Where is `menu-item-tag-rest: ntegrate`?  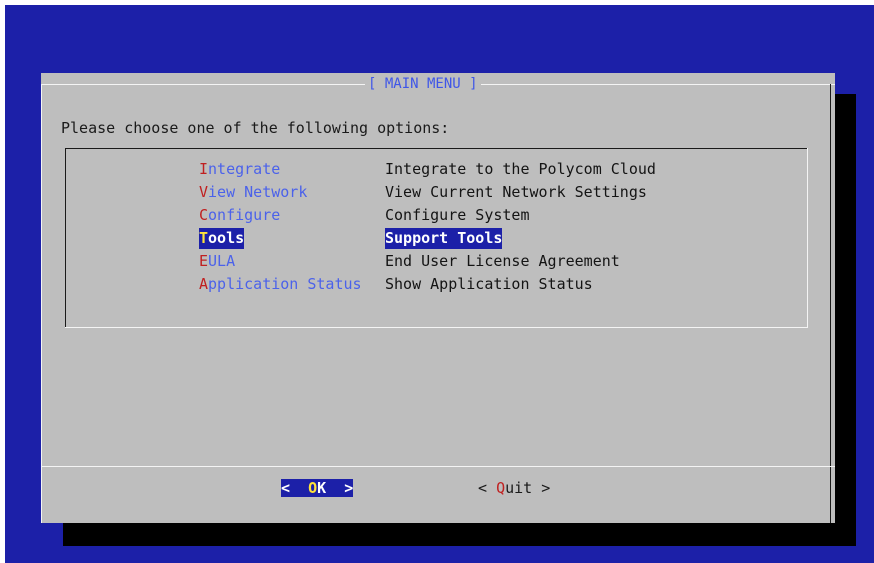 menu-item-tag-rest: ntegrate is located at coordinates (244, 169).